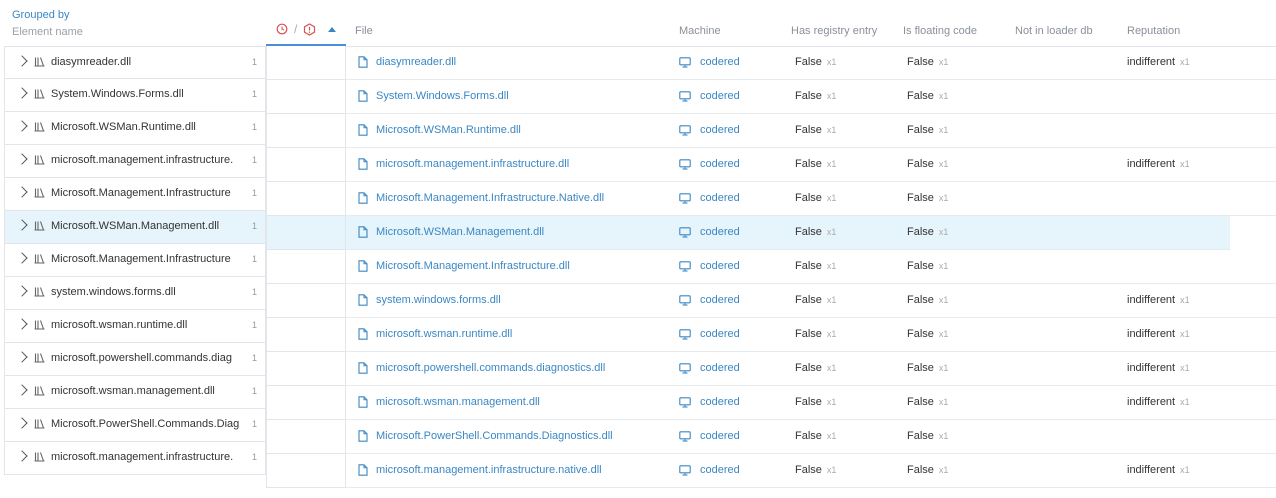  I want to click on file-link: system.windows.forms.dll, so click(438, 300).